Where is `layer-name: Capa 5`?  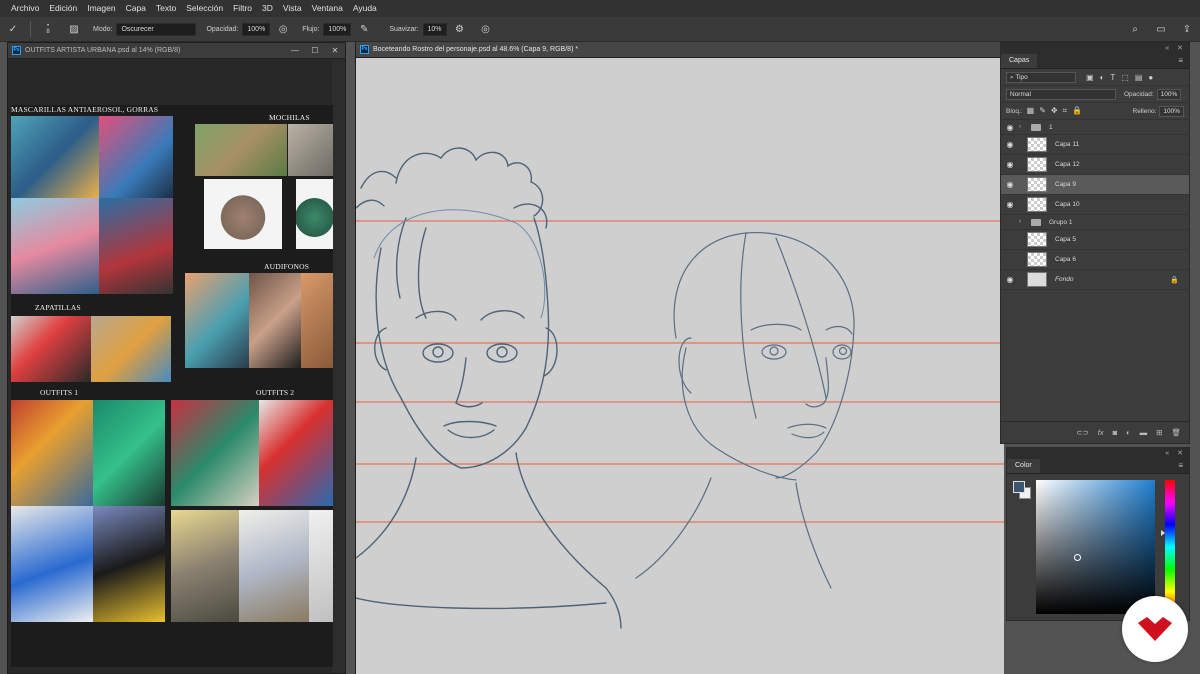
layer-name: Capa 5 is located at coordinates (1065, 239).